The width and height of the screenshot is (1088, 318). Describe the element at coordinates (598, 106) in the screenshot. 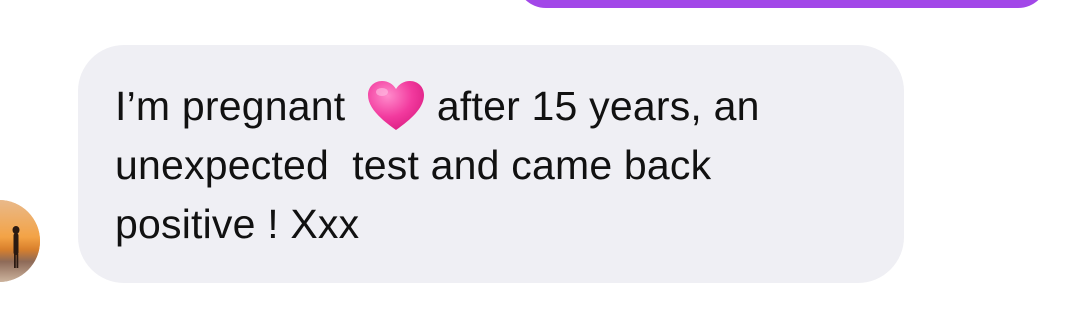

I see `message-text-line1-end: after 15 years, an` at that location.